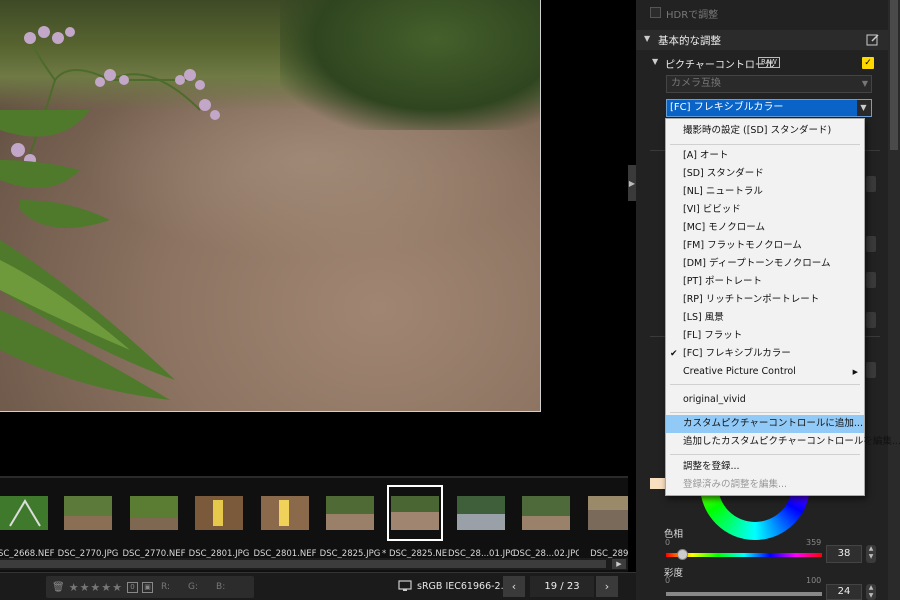  What do you see at coordinates (765, 246) in the screenshot?
I see `menu-item-flat-monochrome: [FM] フラットモノクローム` at bounding box center [765, 246].